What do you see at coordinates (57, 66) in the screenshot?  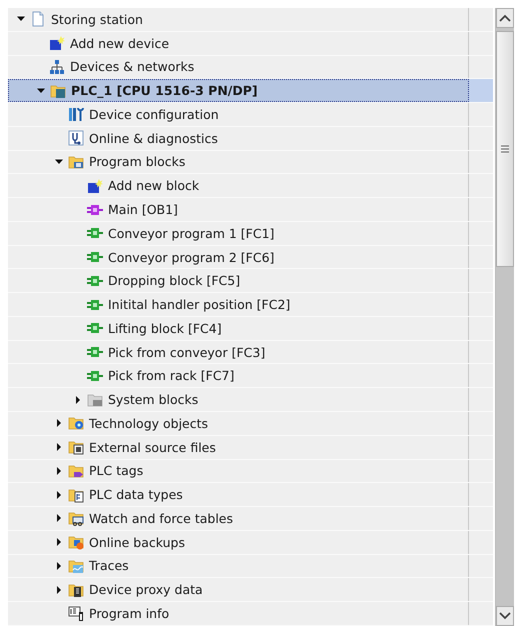 I see `network-icon` at bounding box center [57, 66].